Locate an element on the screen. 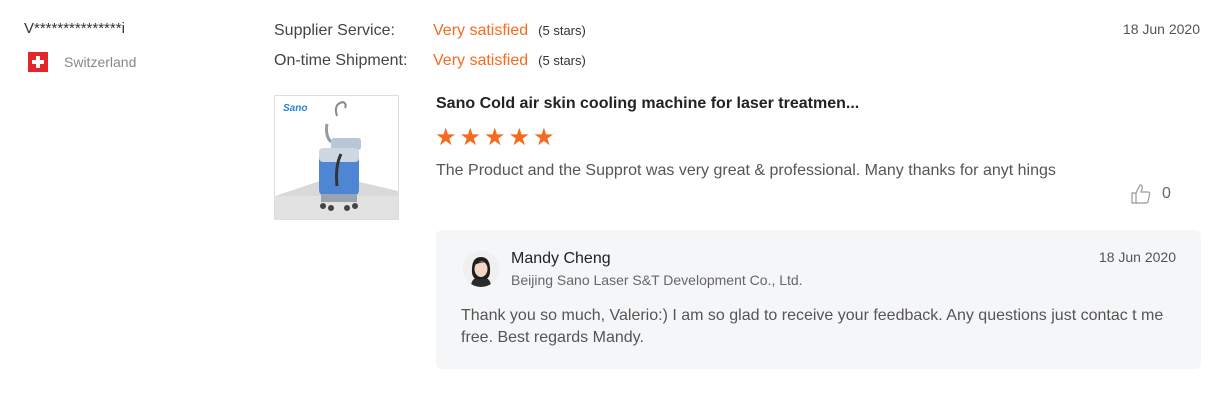 The width and height of the screenshot is (1232, 405). reviewer-country: Switzerland is located at coordinates (82, 62).